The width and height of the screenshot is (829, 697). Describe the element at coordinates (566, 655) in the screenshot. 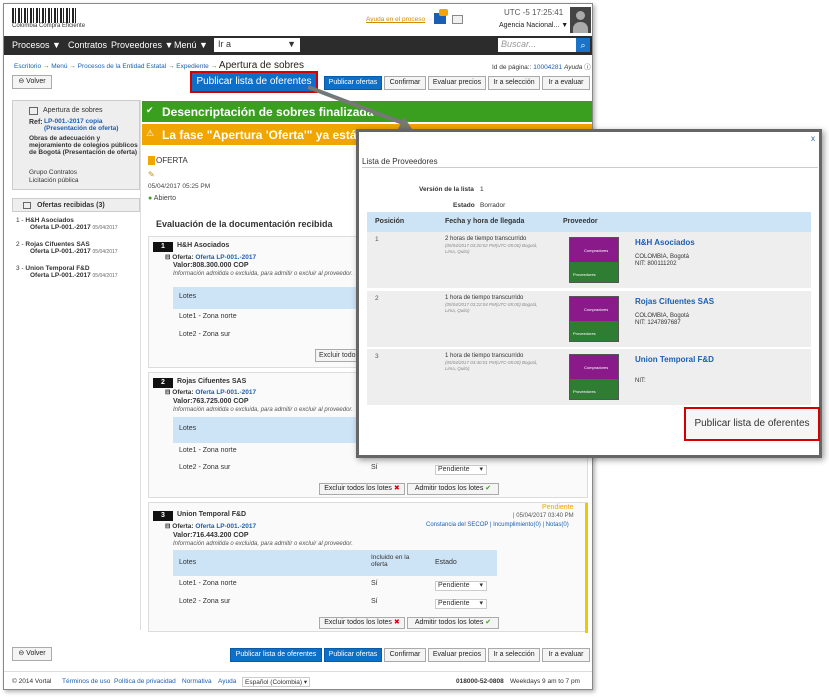

I see `goto-evaluate-button-bottom: Ir a evaluar` at that location.